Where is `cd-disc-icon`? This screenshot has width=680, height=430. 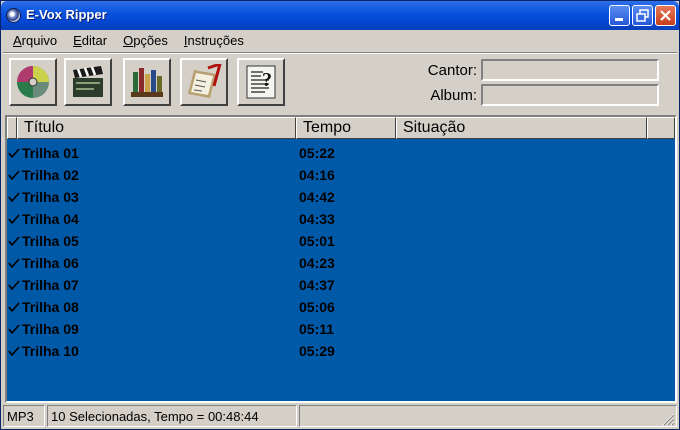 cd-disc-icon is located at coordinates (33, 82).